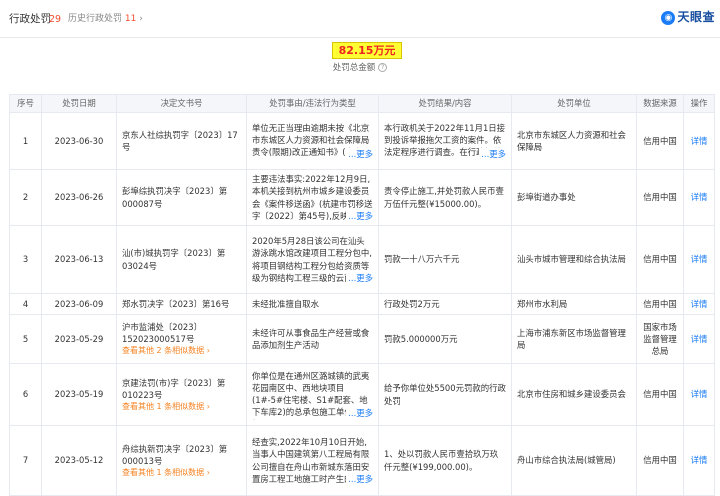 This screenshot has height=496, width=720. What do you see at coordinates (668, 18) in the screenshot?
I see `tianyancha-logo-icon: ◉` at bounding box center [668, 18].